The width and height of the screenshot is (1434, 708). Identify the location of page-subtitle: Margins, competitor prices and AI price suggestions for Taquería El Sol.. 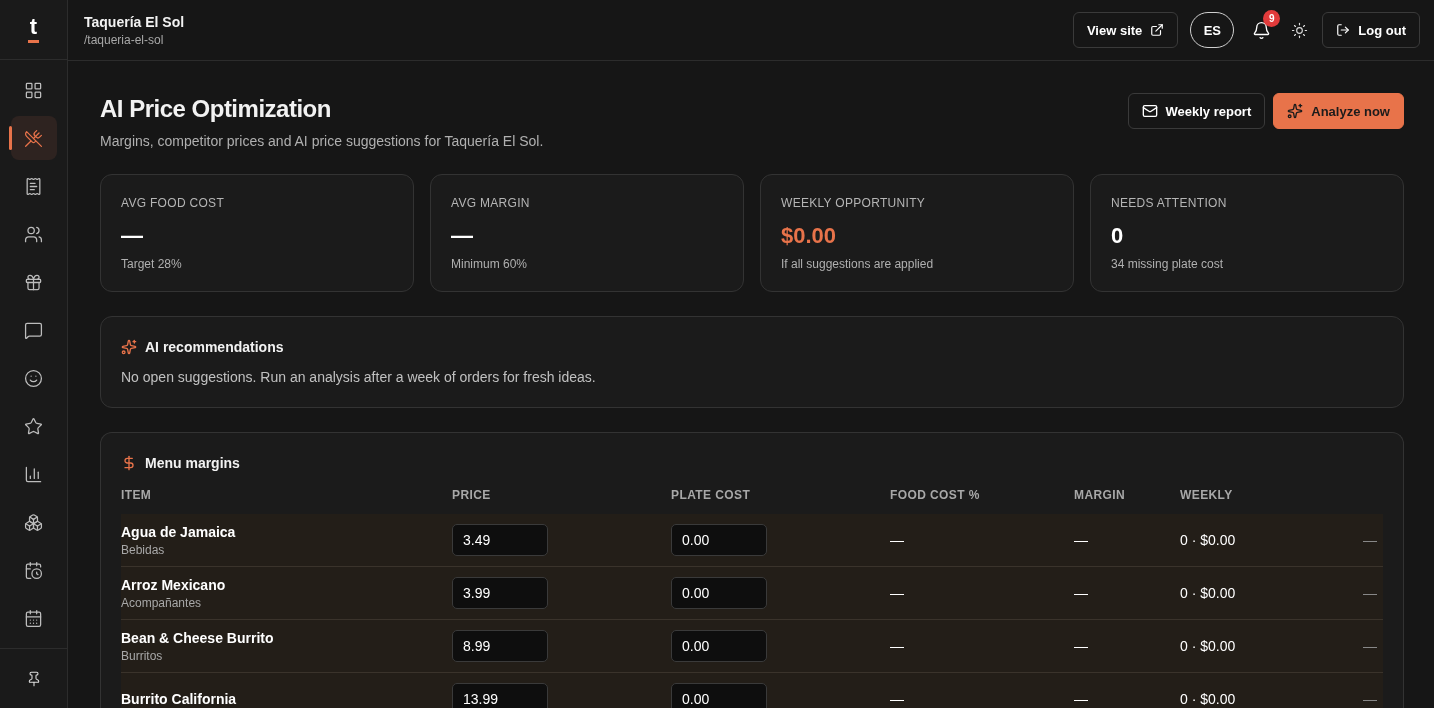
(322, 141).